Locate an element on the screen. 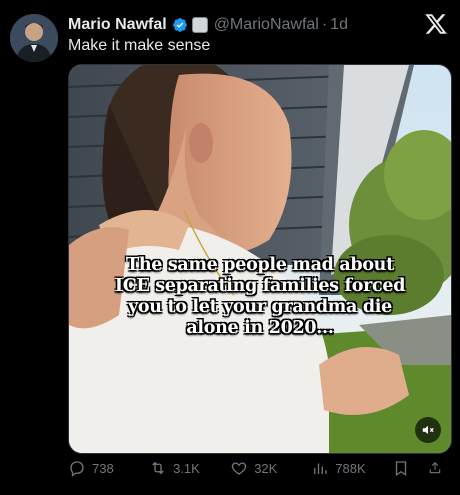 The width and height of the screenshot is (460, 495). mute-icon is located at coordinates (428, 430).